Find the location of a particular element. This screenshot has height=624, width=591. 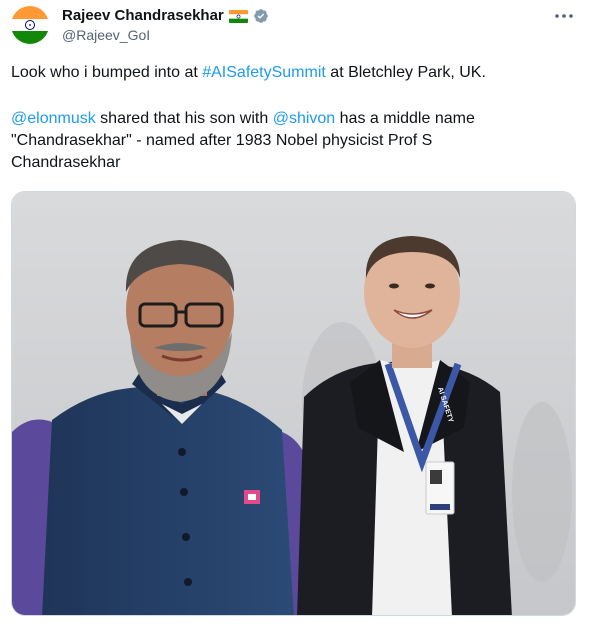

more-options-button is located at coordinates (564, 16).